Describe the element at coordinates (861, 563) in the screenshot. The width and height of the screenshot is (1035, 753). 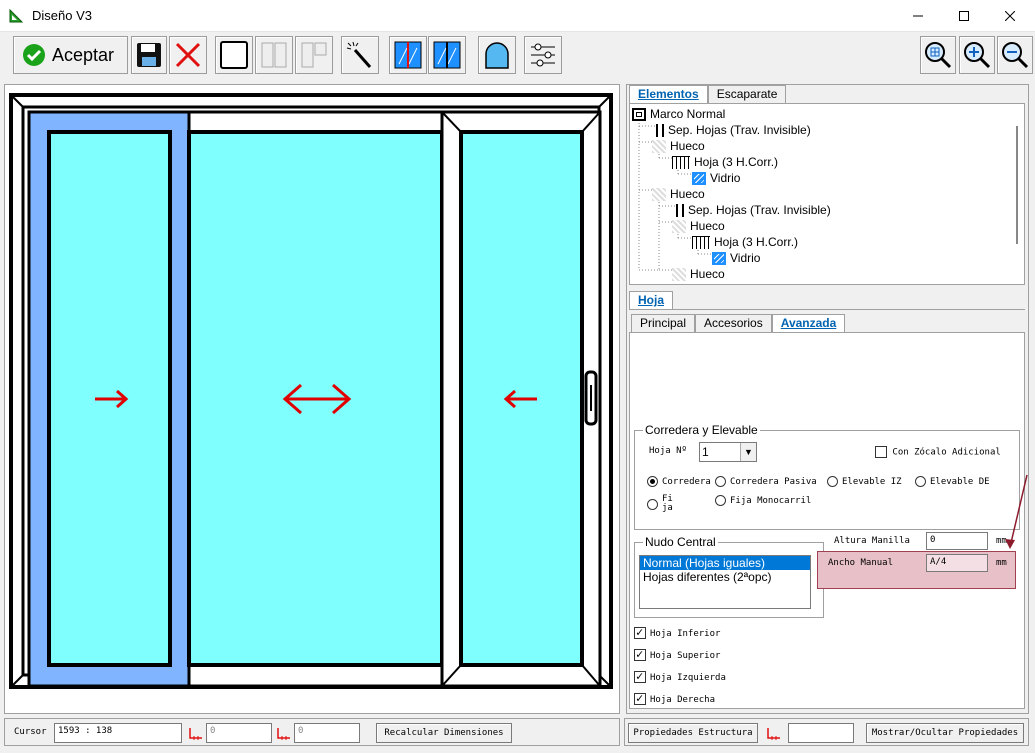
I see `ancho-label: Ancho Manual` at that location.